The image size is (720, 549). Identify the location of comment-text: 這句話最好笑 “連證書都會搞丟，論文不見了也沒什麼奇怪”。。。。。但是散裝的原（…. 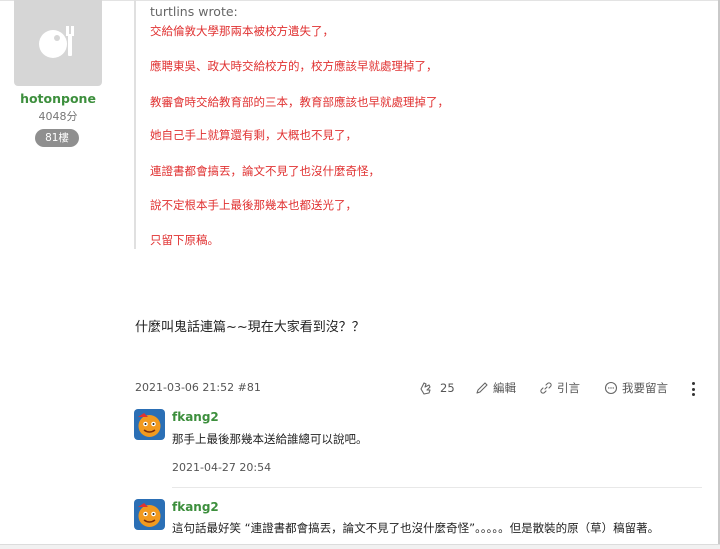
(416, 528).